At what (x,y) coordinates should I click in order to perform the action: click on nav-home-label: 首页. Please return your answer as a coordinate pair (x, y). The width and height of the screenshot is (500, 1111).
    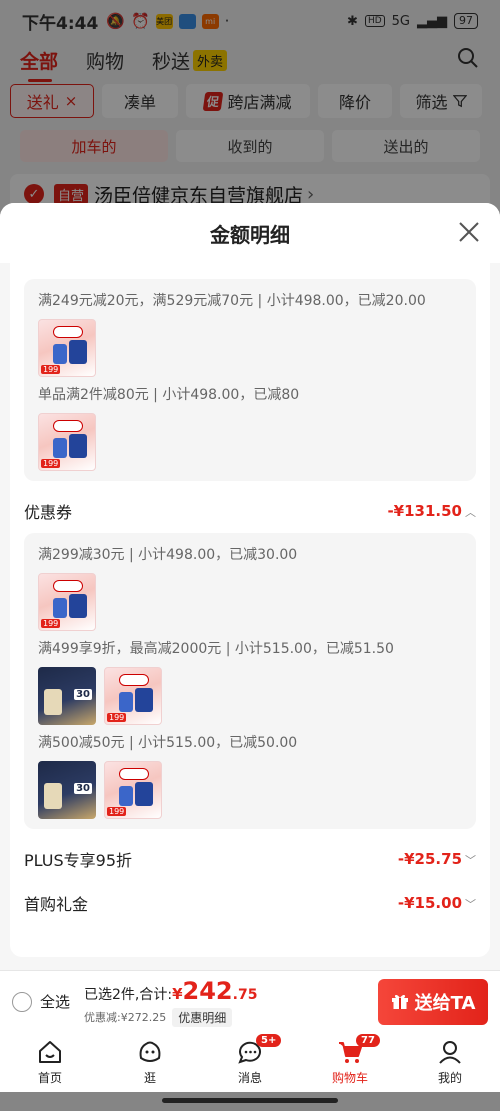
    Looking at the image, I should click on (49, 1078).